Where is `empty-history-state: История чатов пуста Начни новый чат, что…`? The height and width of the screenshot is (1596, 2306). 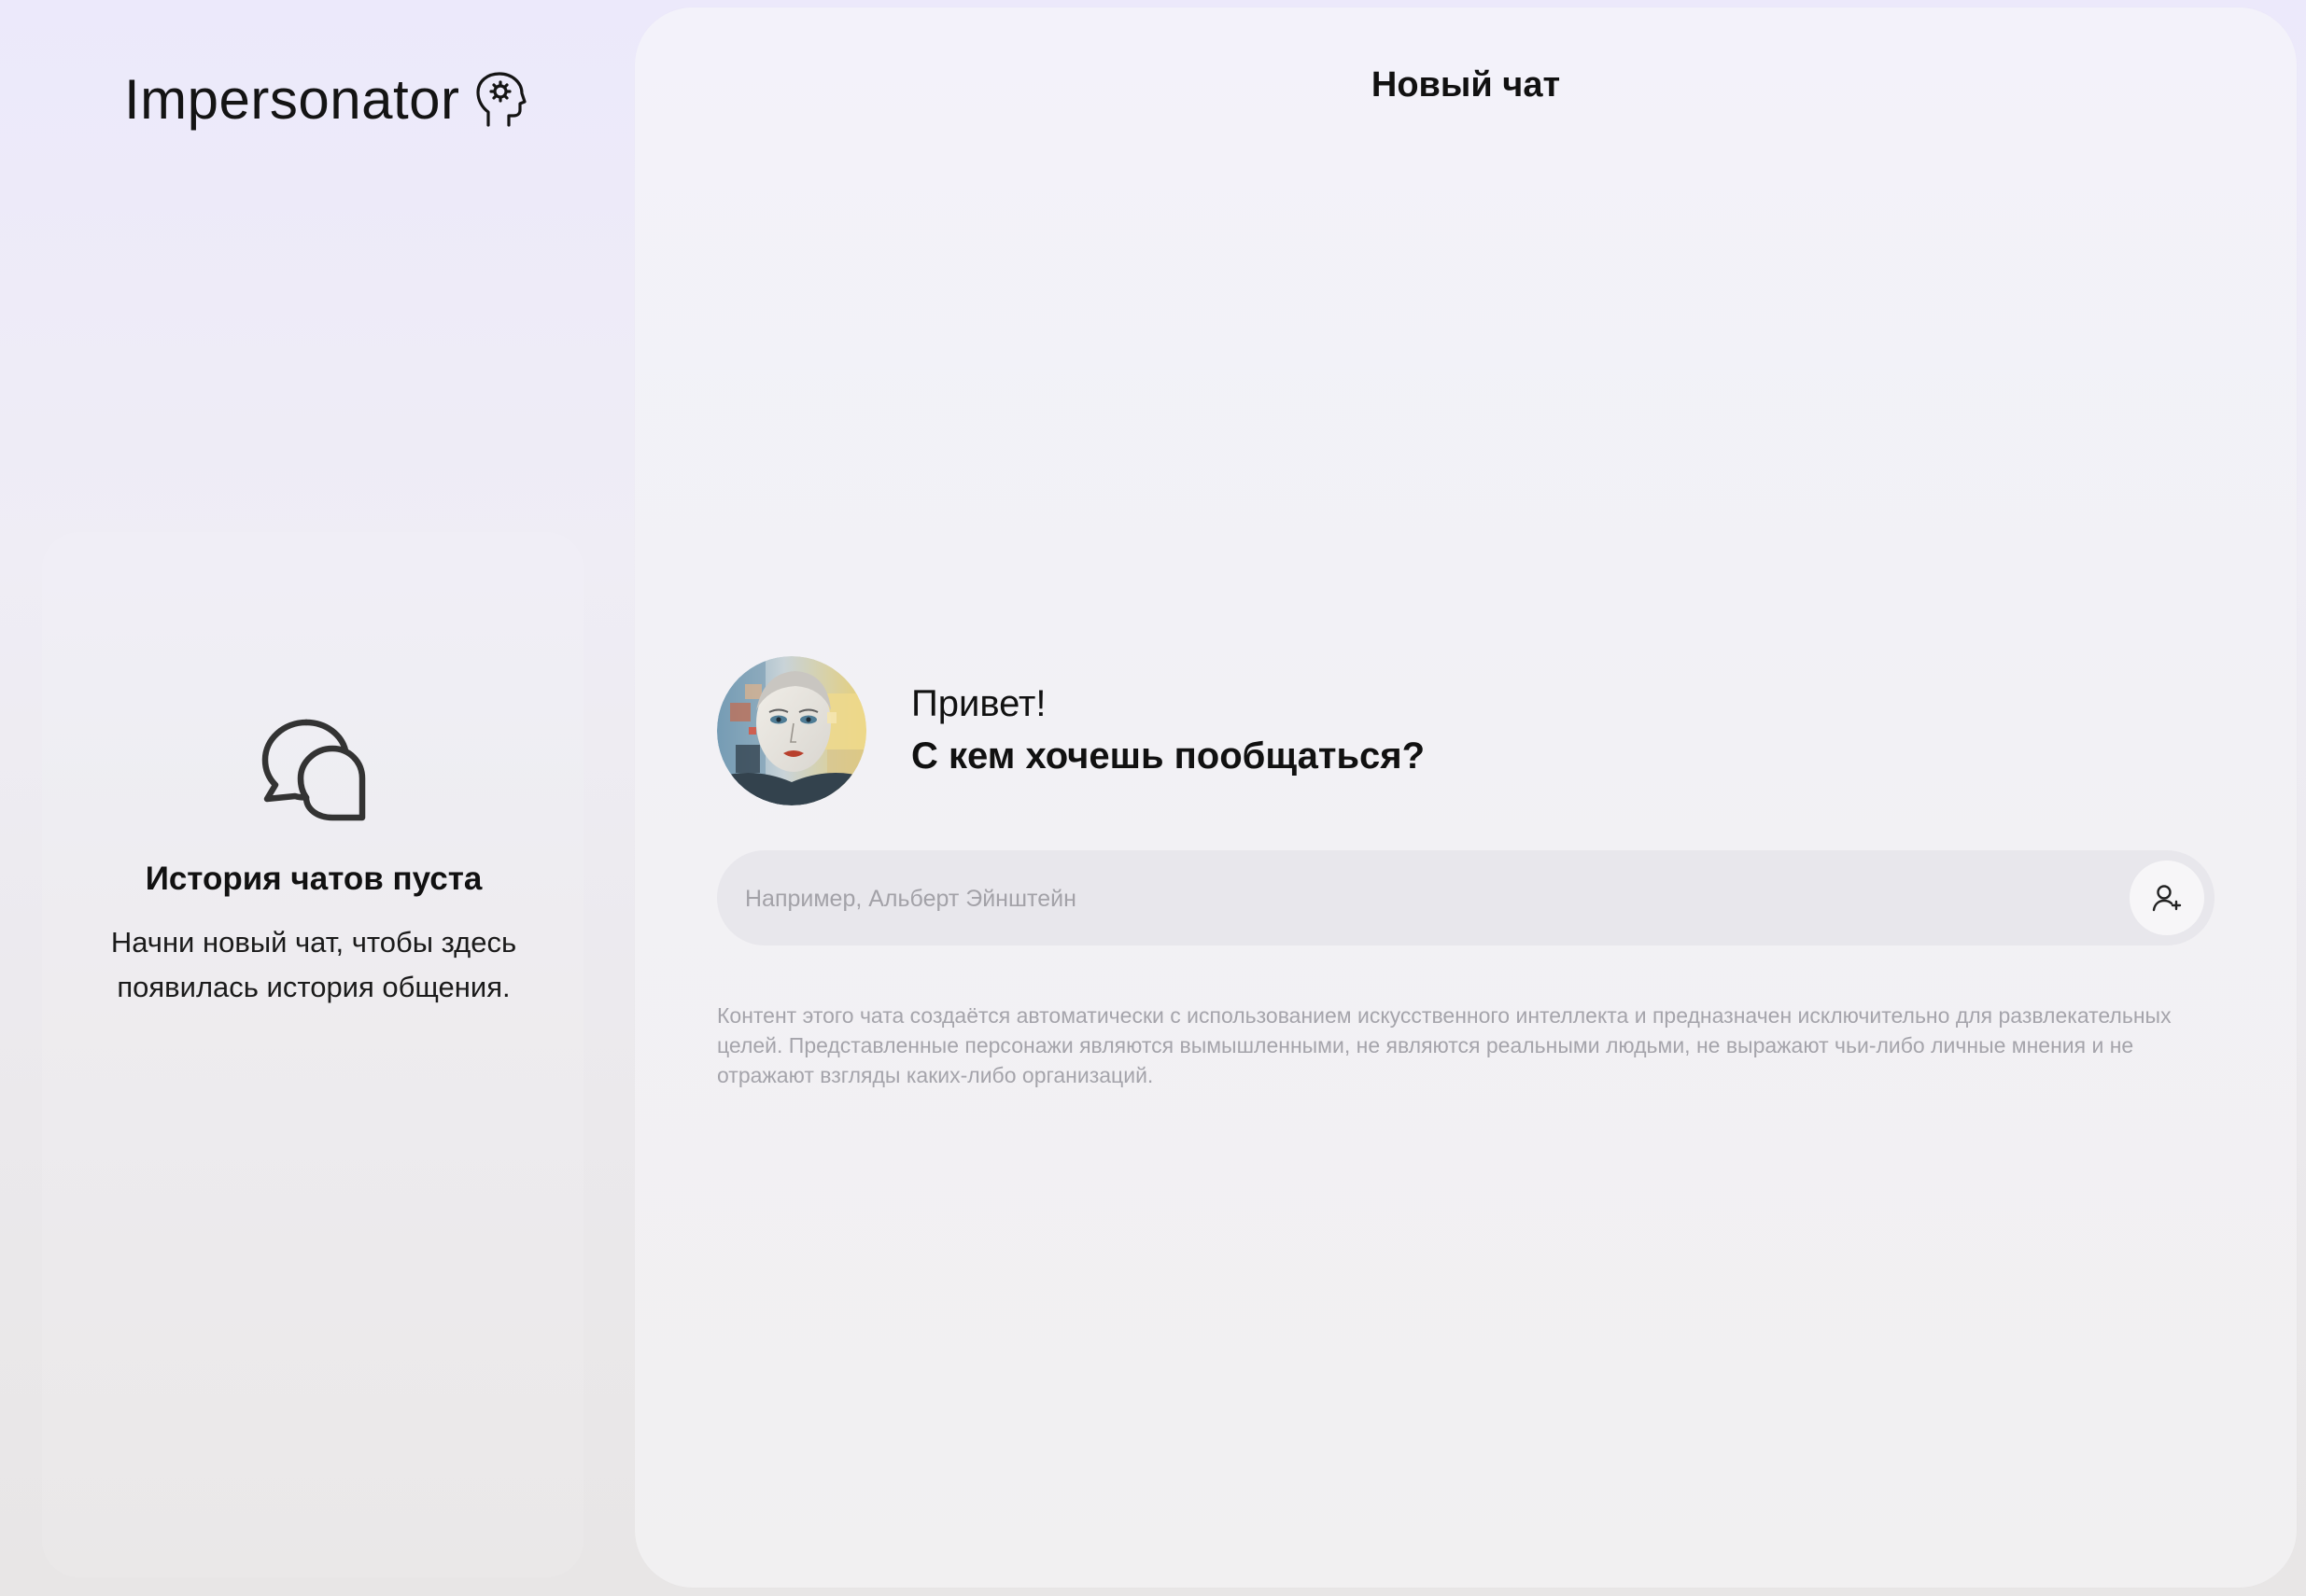
empty-history-state: История чатов пуста Начни новый чат, что… is located at coordinates (313, 864).